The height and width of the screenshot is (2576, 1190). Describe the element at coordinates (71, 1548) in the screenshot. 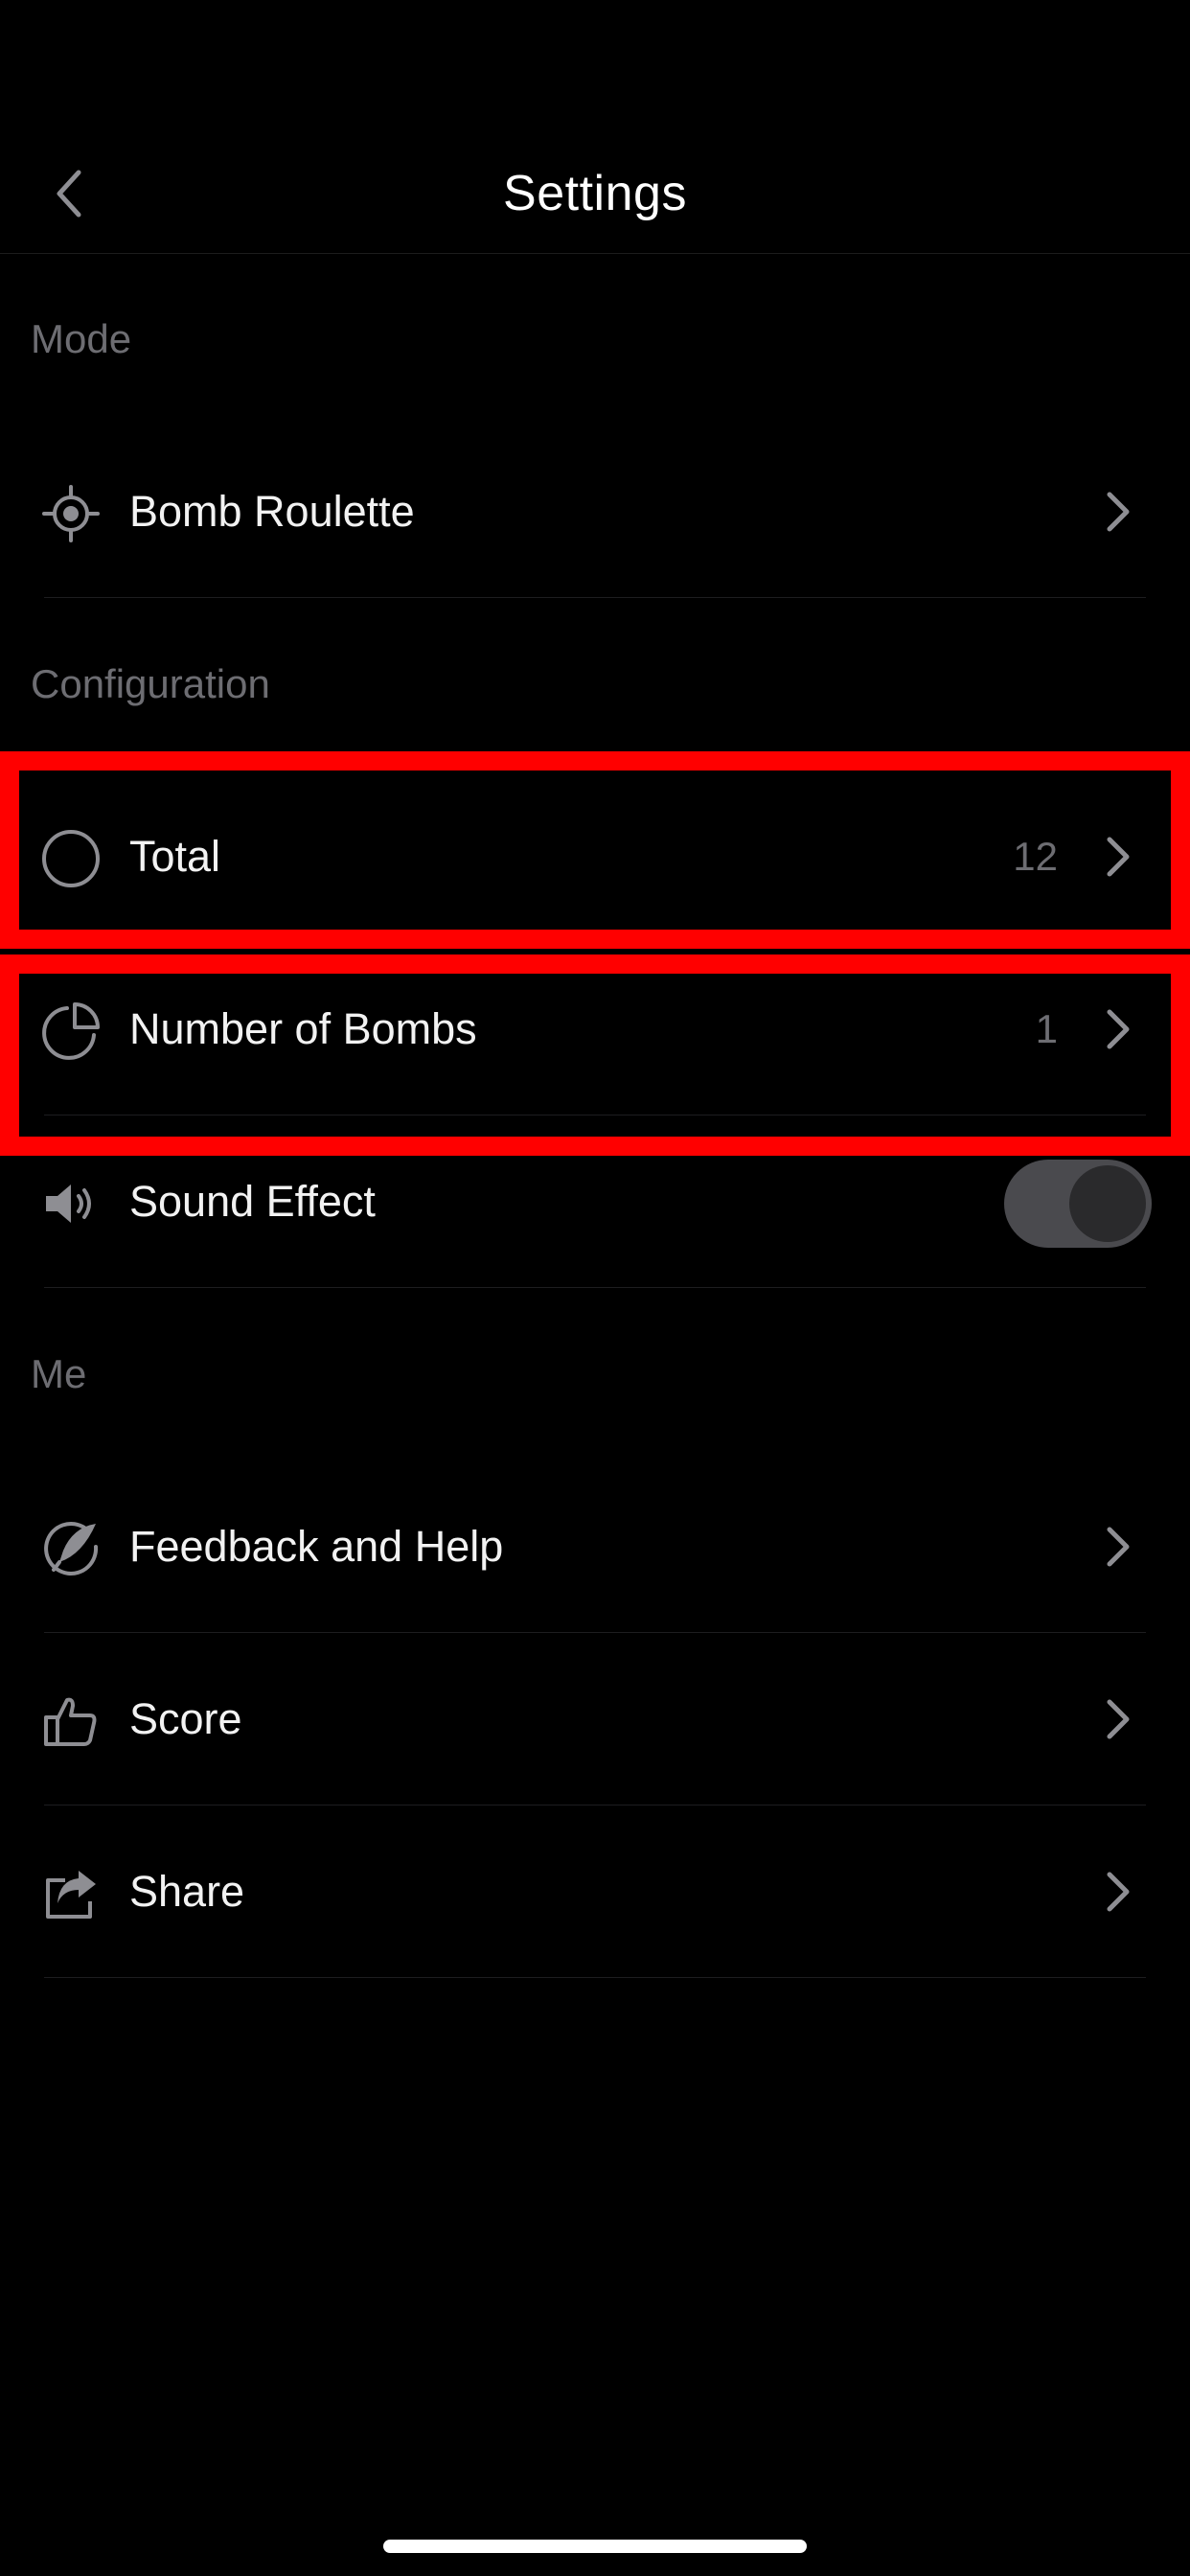

I see `feather-pen-icon` at that location.